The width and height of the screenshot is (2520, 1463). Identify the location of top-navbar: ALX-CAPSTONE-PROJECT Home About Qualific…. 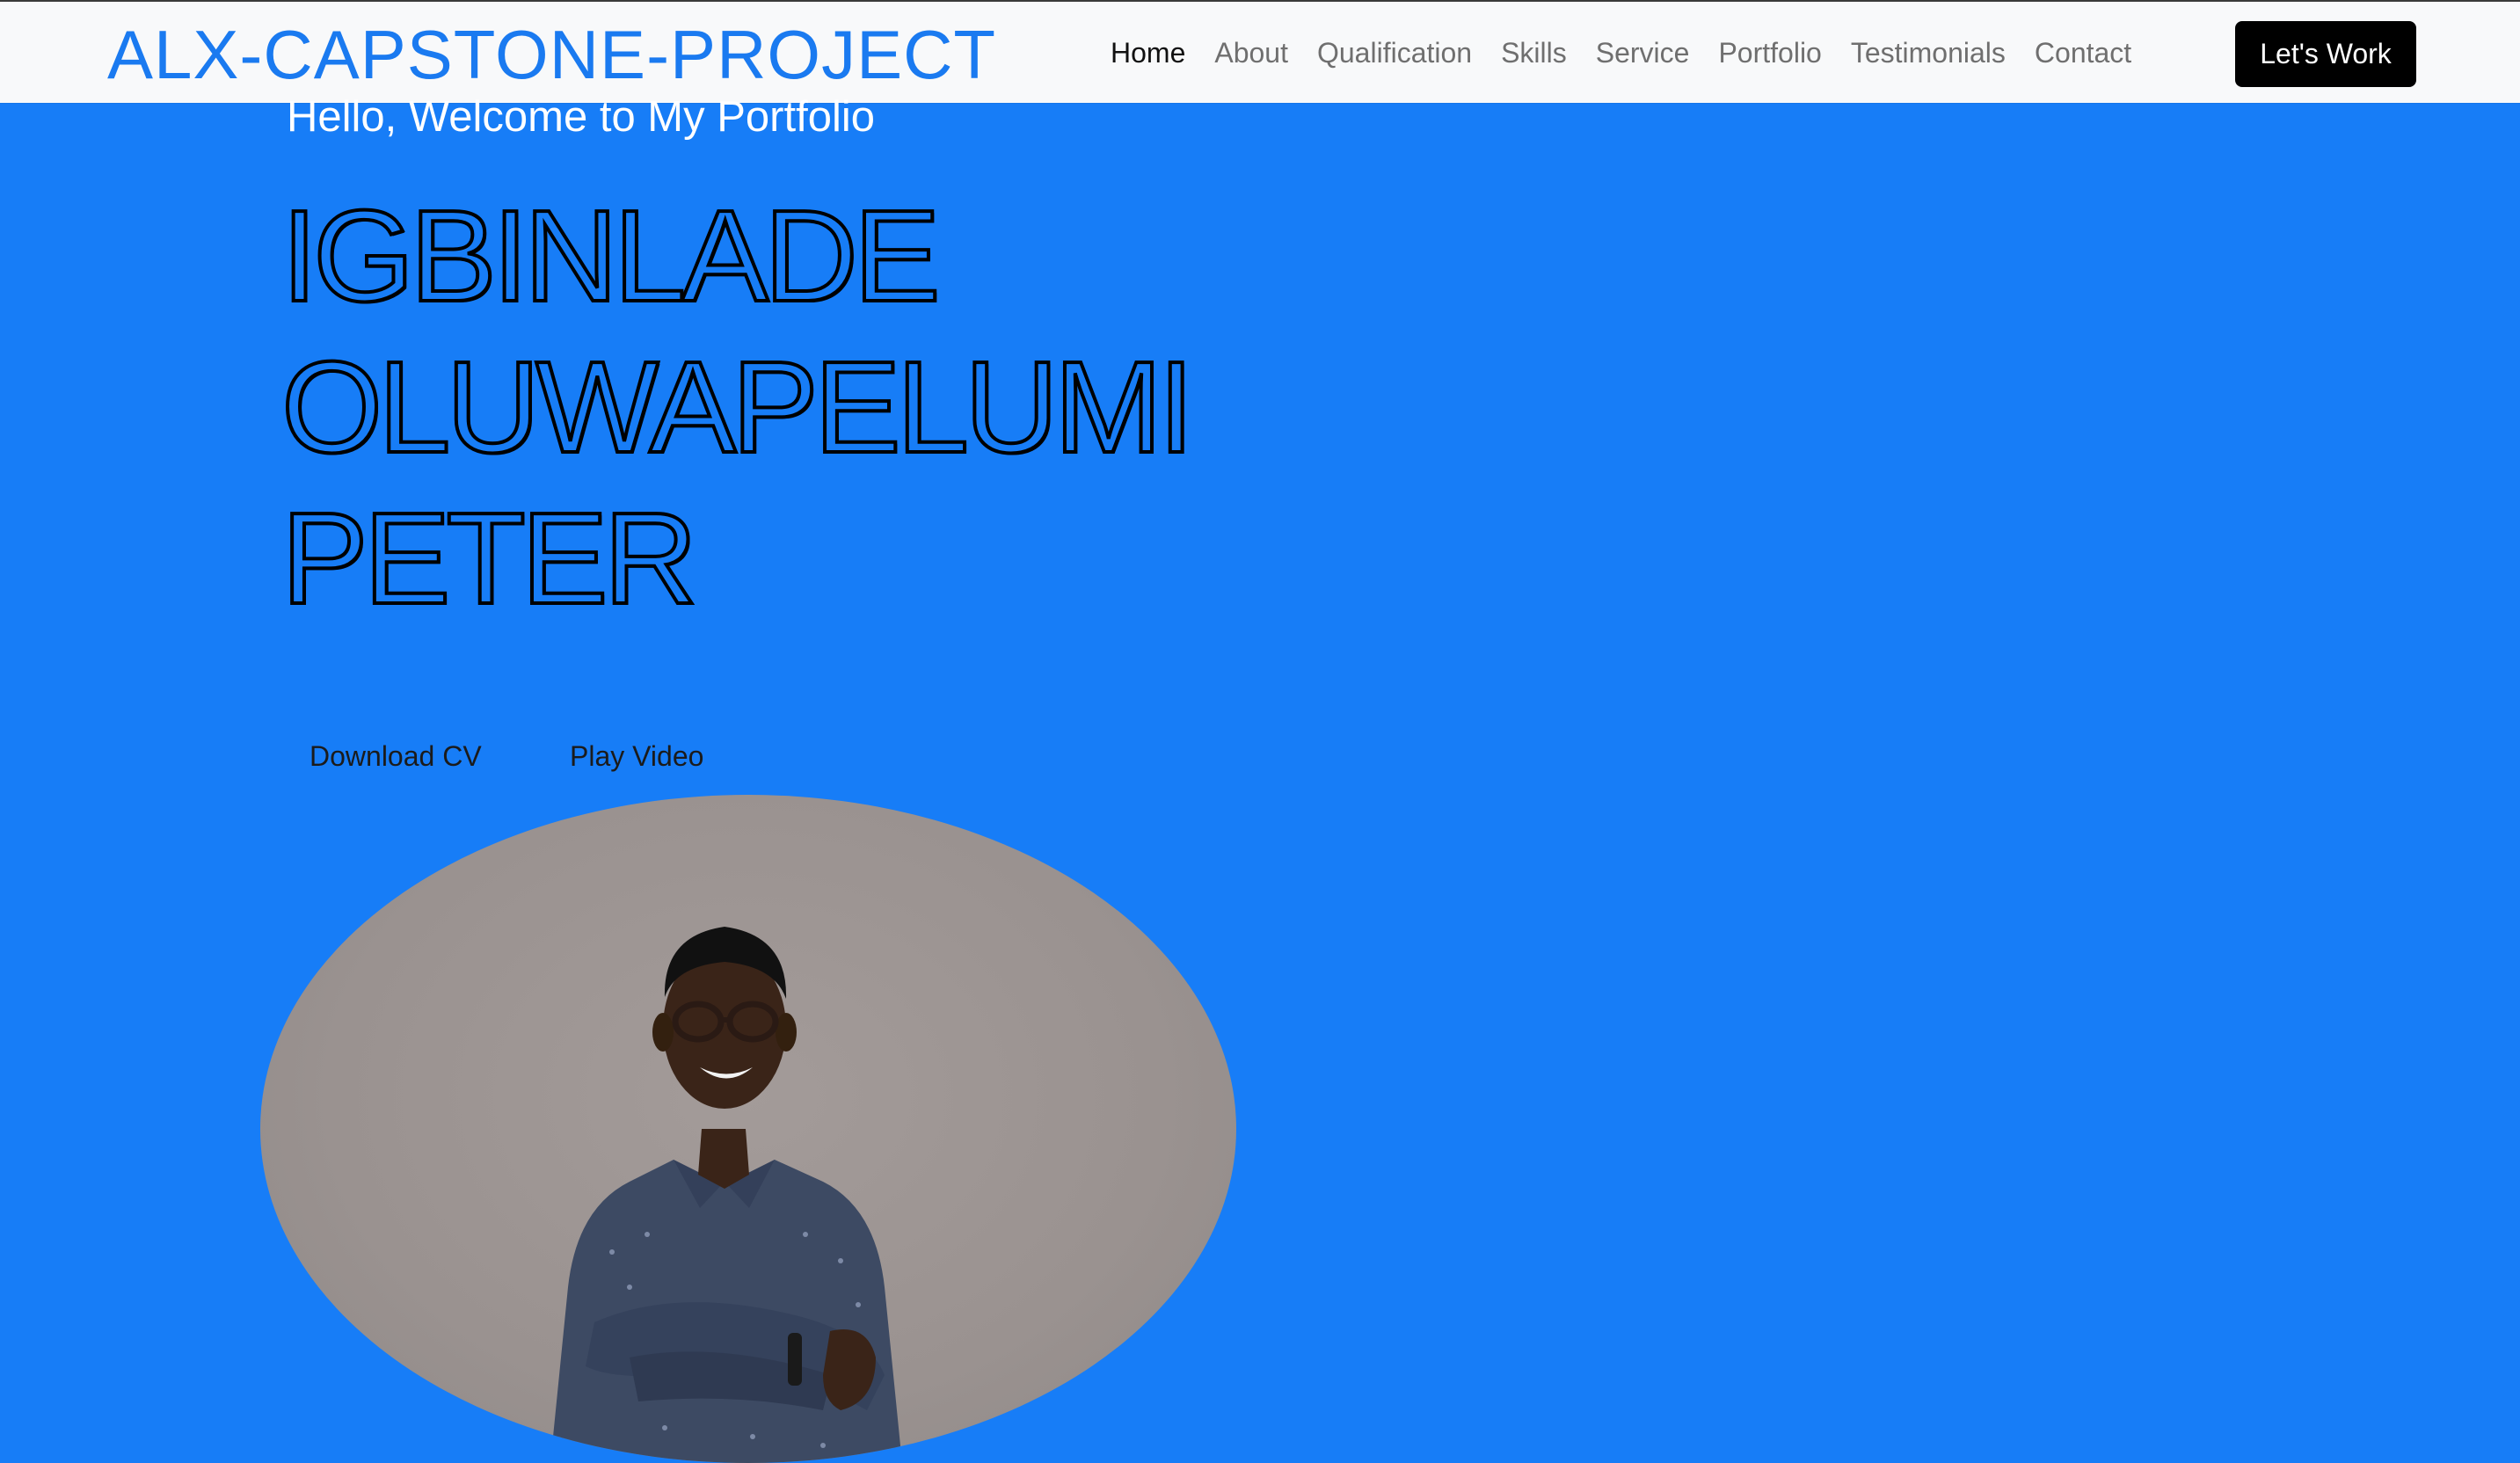
(1260, 51).